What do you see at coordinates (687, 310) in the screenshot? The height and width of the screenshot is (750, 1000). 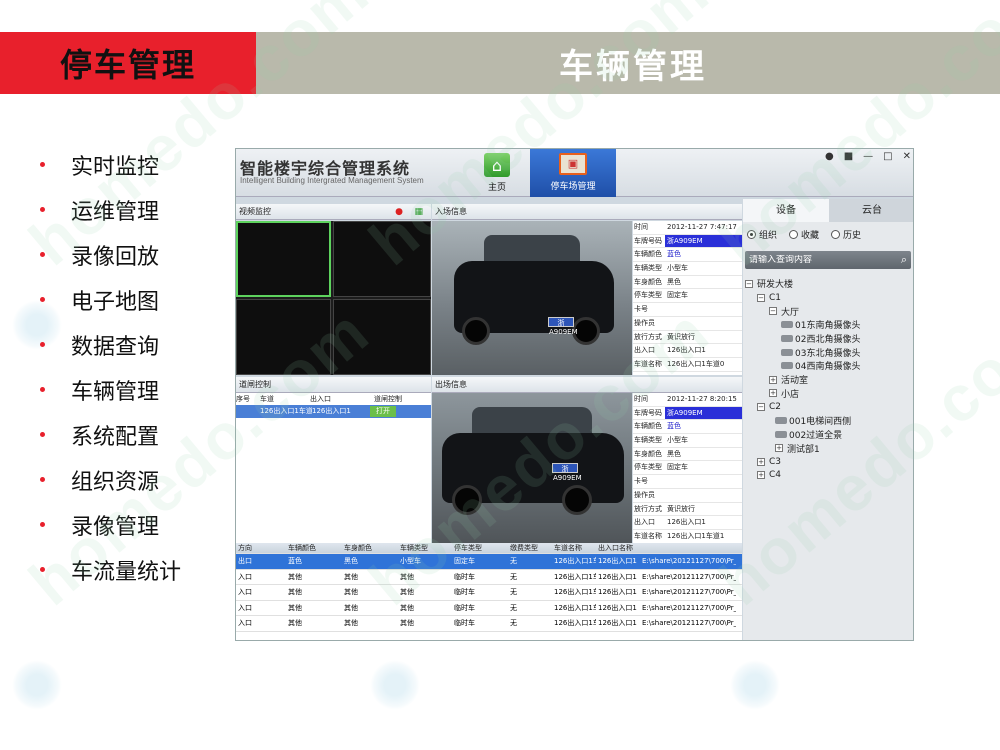 I see `info-row: 卡号` at bounding box center [687, 310].